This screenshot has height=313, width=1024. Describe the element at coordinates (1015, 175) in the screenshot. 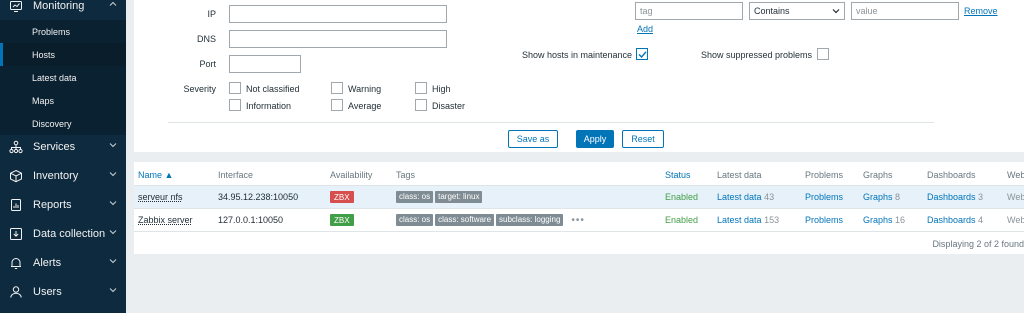

I see `column-header-web: Web` at that location.